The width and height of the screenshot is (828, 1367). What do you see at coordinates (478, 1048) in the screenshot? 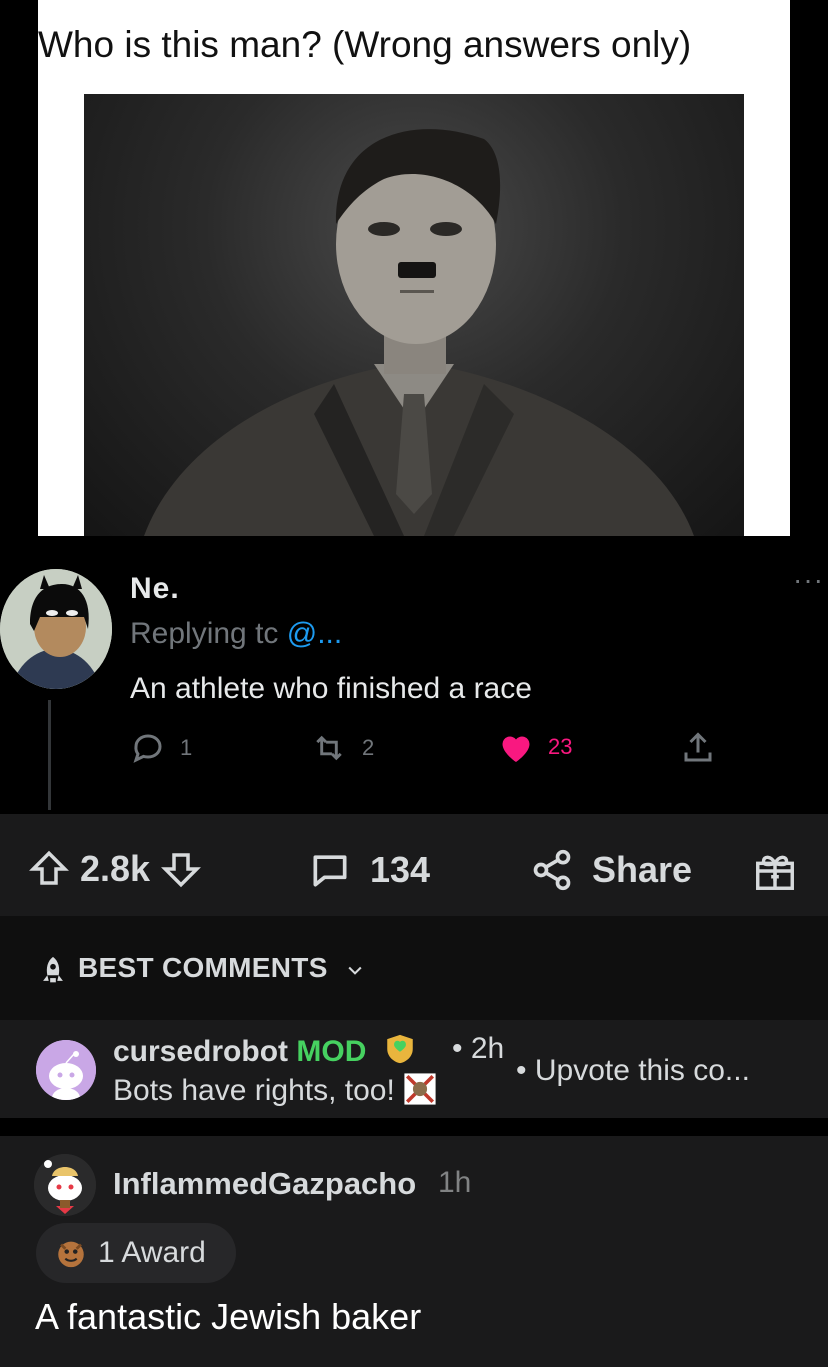
I see `mod-comment-time: • 2h` at bounding box center [478, 1048].